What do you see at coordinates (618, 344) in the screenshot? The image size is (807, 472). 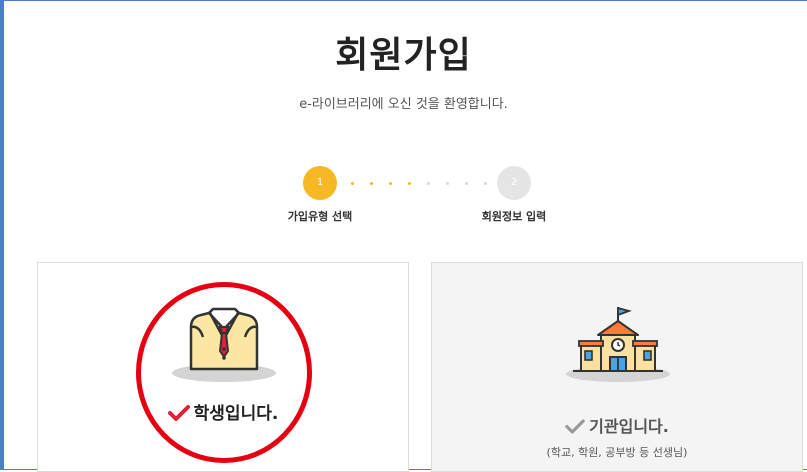 I see `school-building-icon` at bounding box center [618, 344].